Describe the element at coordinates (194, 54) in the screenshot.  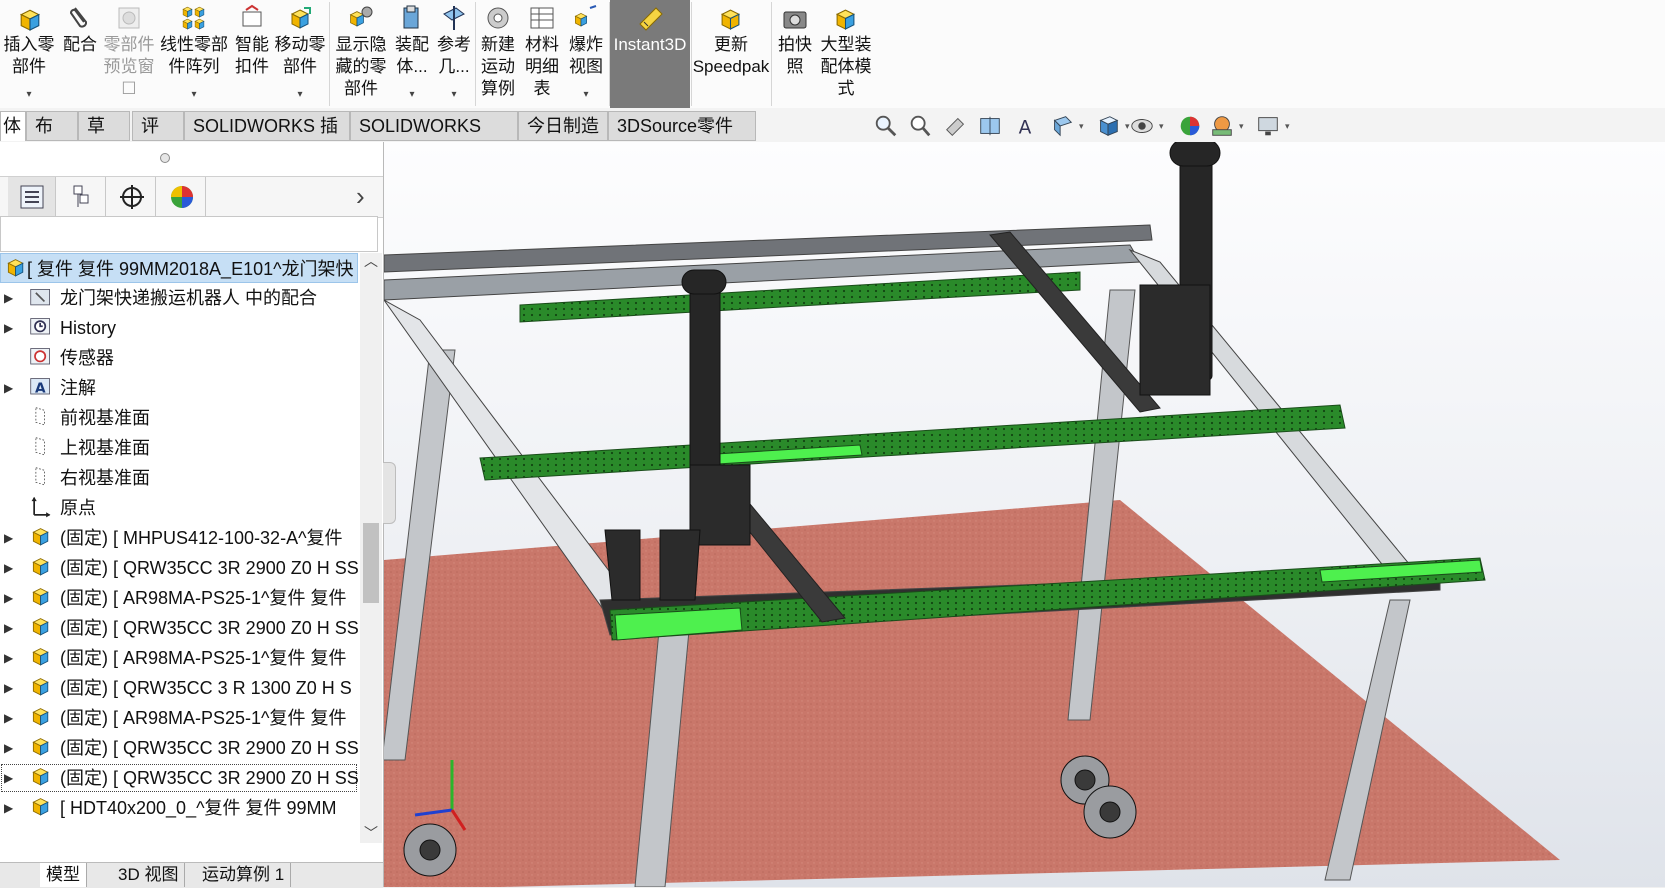
I see `linear-pattern-button: 线性零部 件阵列 ▾` at that location.